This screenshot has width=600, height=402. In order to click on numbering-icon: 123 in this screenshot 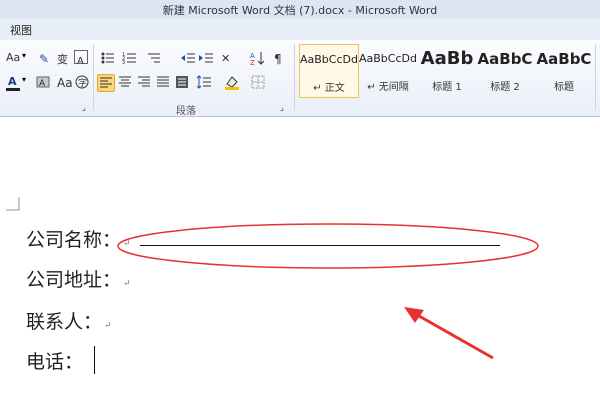, I will do `click(130, 58)`.